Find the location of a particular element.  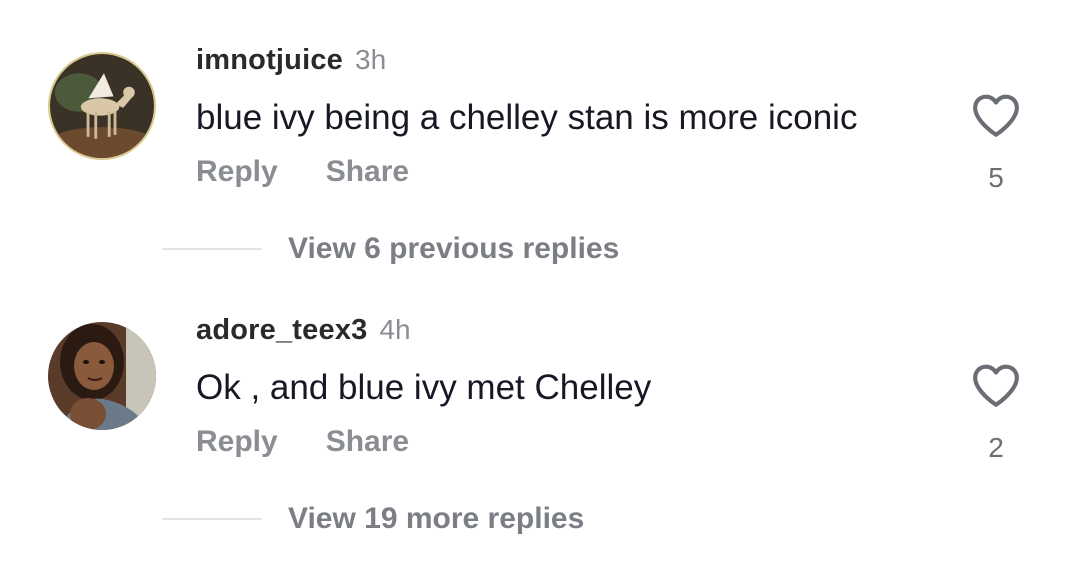

comment-meta: adore_teex3 4h is located at coordinates (303, 330).